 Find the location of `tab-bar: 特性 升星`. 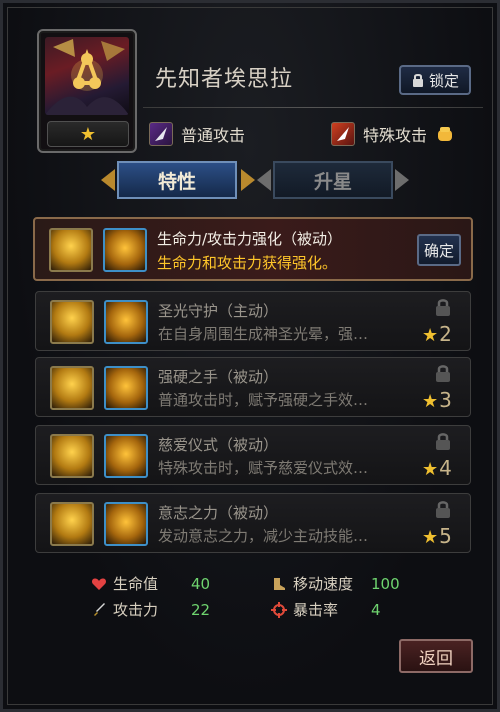

tab-bar: 特性 升星 is located at coordinates (251, 181).